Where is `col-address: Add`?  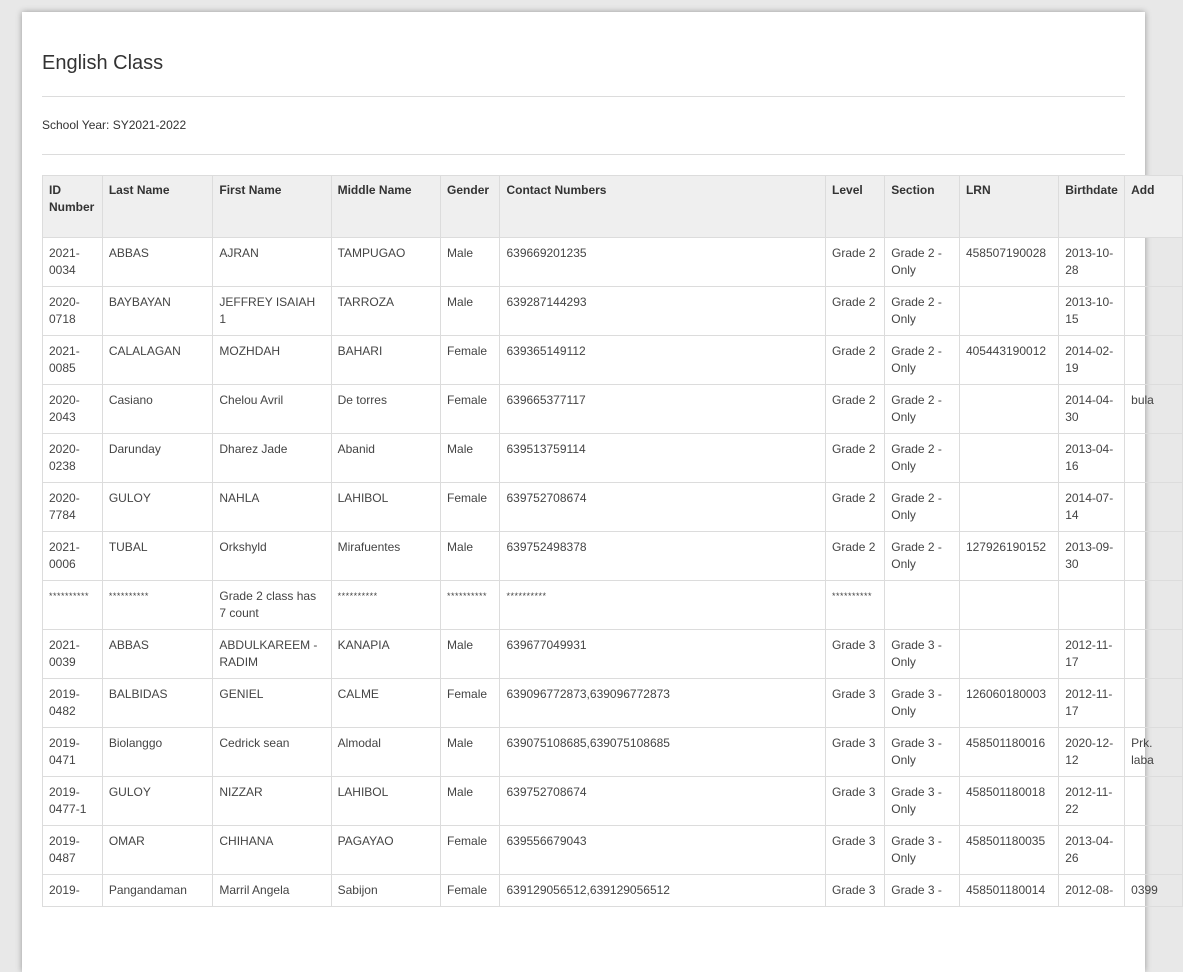 col-address: Add is located at coordinates (1153, 206).